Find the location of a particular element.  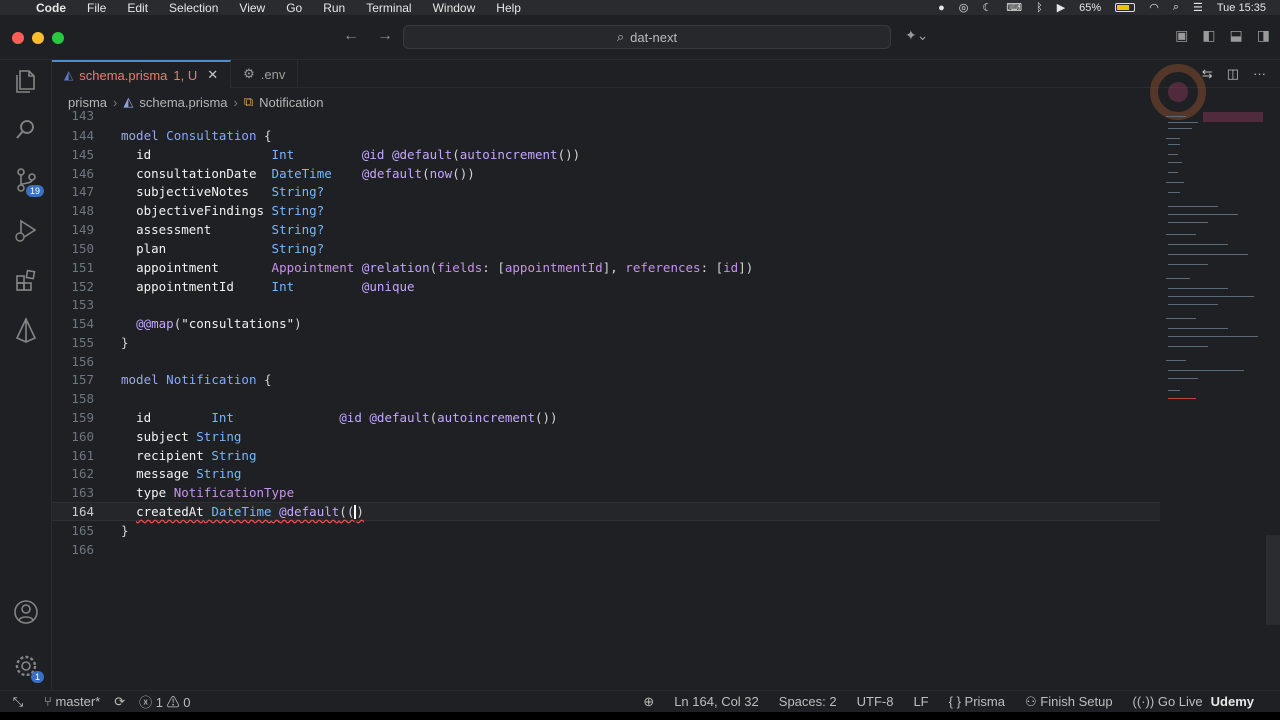

finish-setup: ⚇ Finish Setup is located at coordinates (1069, 702).